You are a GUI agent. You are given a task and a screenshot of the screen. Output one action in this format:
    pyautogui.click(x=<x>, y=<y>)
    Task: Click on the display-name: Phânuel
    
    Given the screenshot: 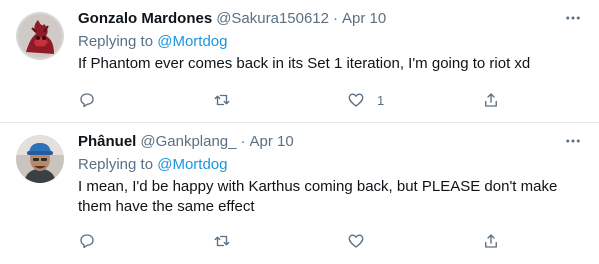 What is the action you would take?
    pyautogui.click(x=107, y=141)
    